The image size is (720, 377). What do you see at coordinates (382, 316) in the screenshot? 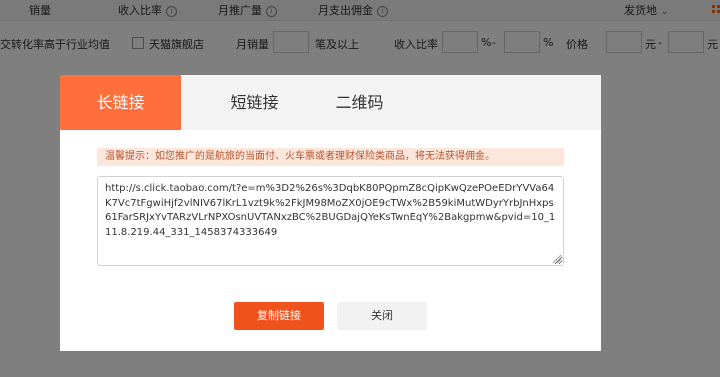
I see `close-button: 关闭` at bounding box center [382, 316].